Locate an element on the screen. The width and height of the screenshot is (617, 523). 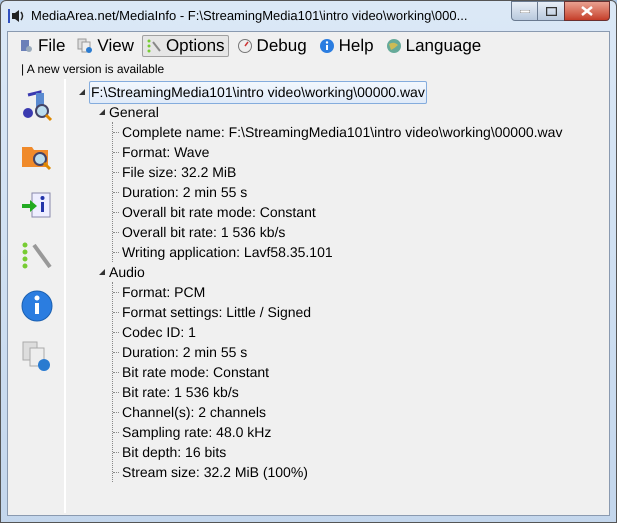
menu-item: View is located at coordinates (105, 46).